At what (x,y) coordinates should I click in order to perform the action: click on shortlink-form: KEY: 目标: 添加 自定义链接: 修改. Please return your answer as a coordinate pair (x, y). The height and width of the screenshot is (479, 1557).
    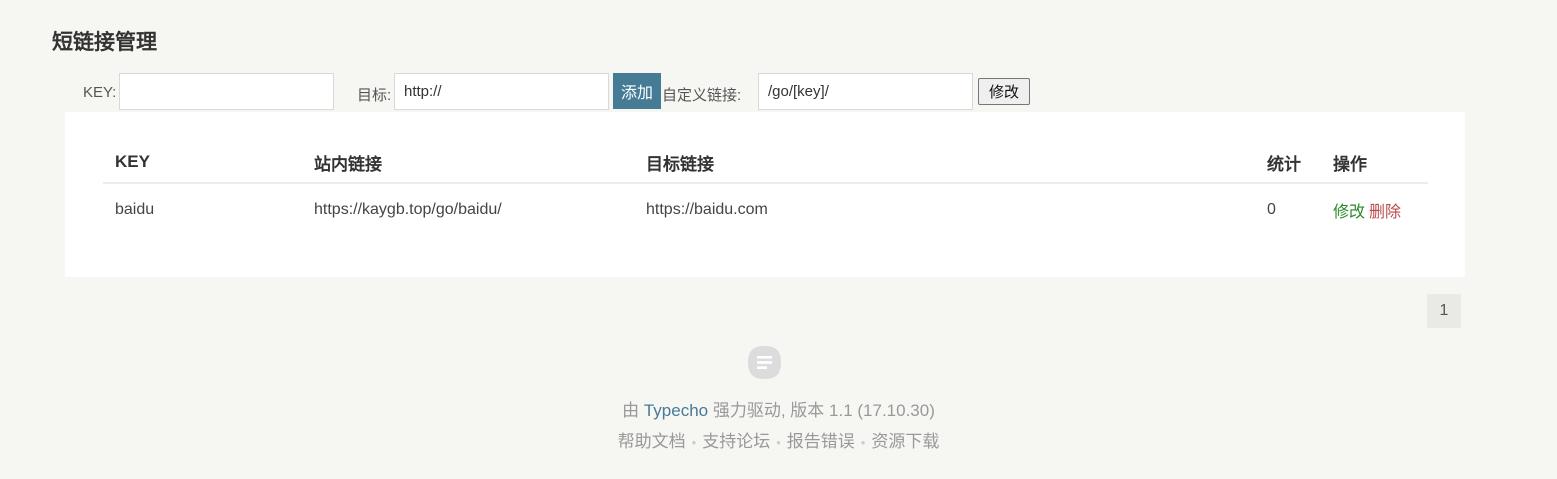
    Looking at the image, I should click on (778, 93).